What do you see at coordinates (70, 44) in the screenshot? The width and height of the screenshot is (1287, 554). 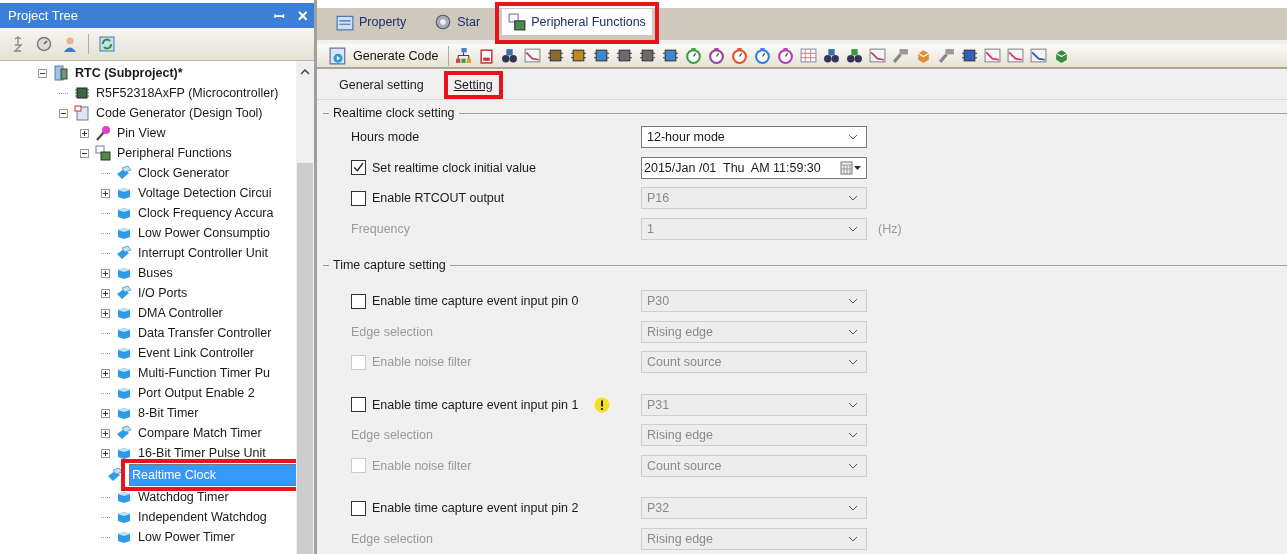 I see `user-icon` at bounding box center [70, 44].